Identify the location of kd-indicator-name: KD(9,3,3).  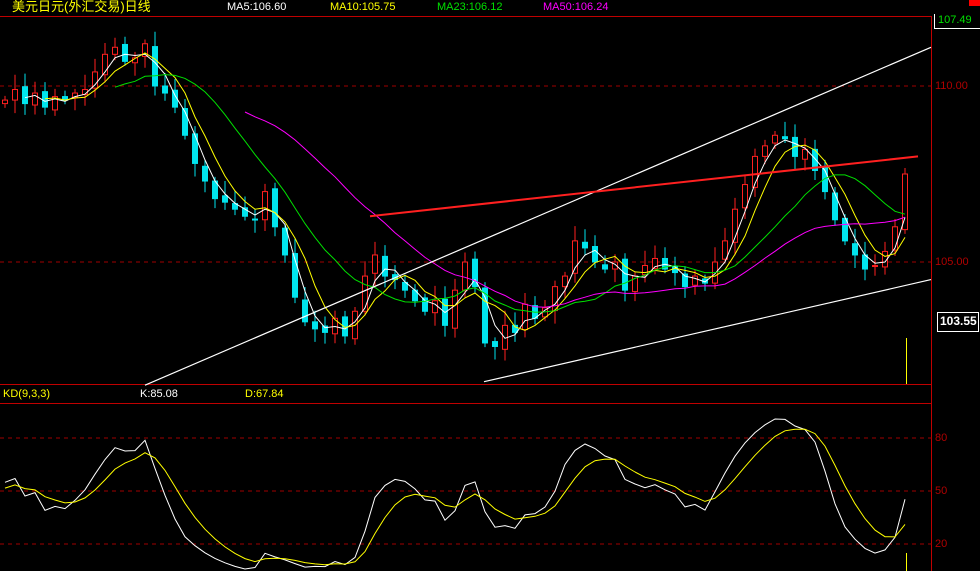
(27, 394).